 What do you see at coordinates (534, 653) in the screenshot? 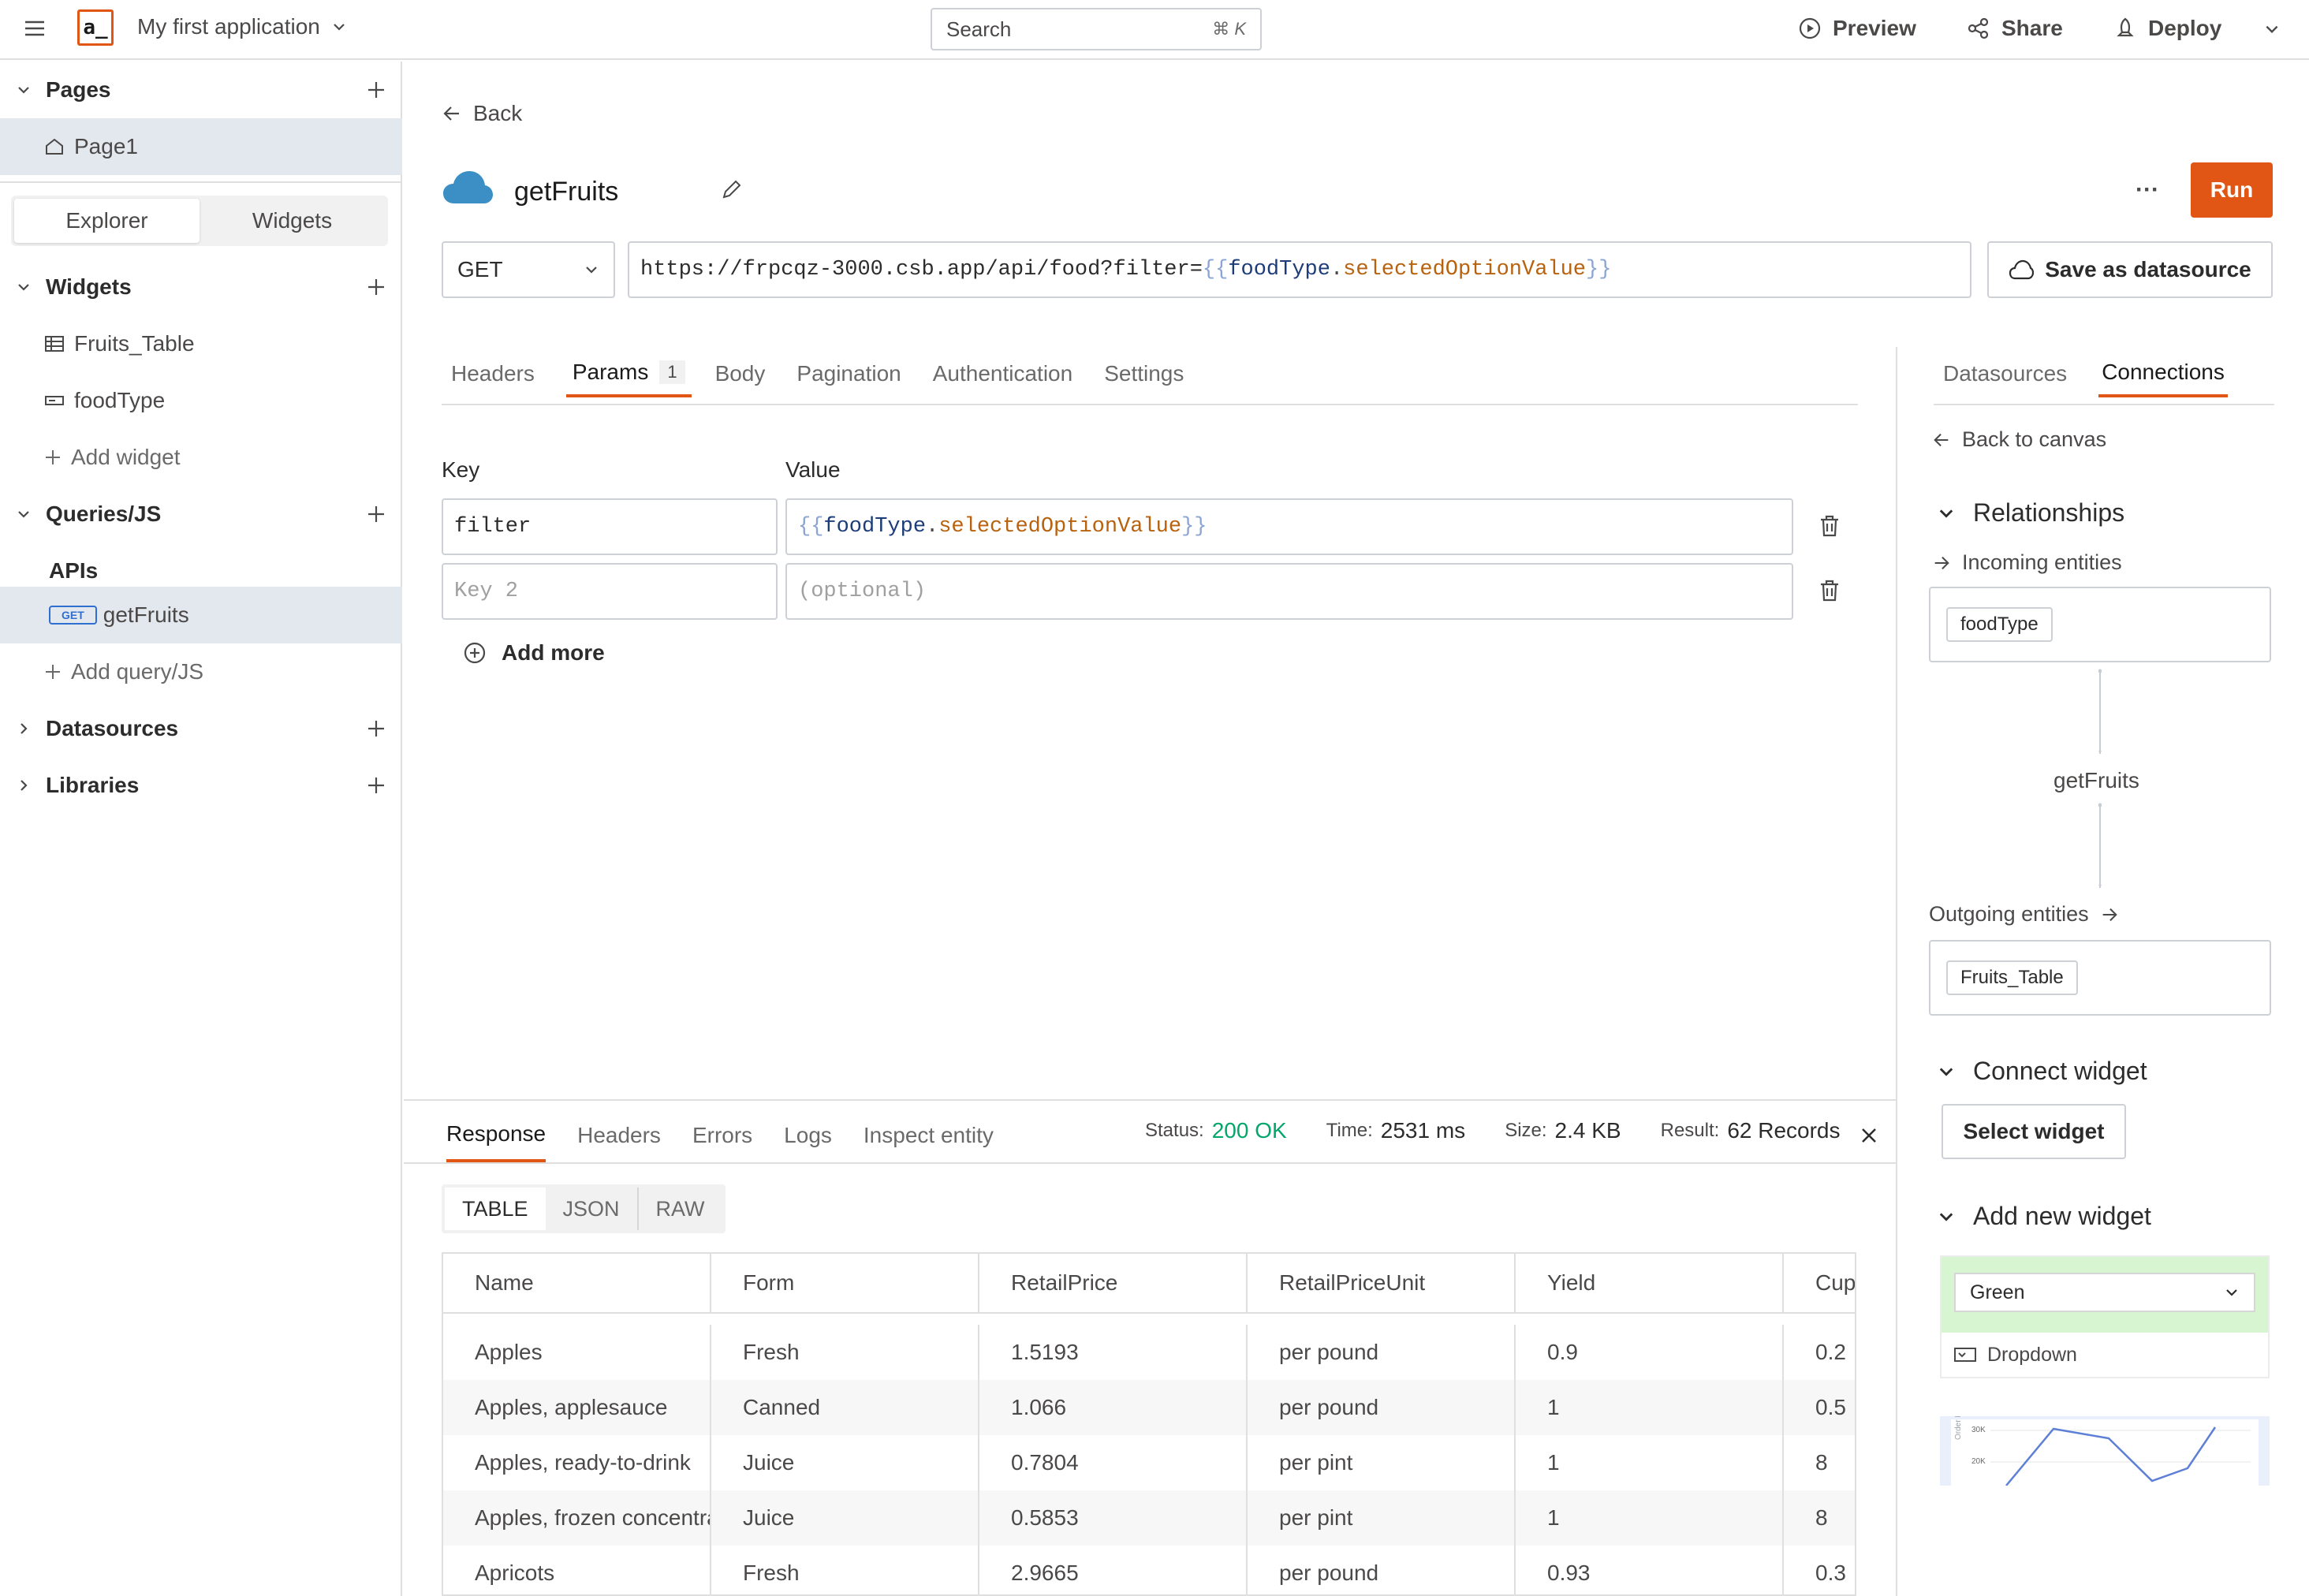
I see `add-more-button: Add more` at bounding box center [534, 653].